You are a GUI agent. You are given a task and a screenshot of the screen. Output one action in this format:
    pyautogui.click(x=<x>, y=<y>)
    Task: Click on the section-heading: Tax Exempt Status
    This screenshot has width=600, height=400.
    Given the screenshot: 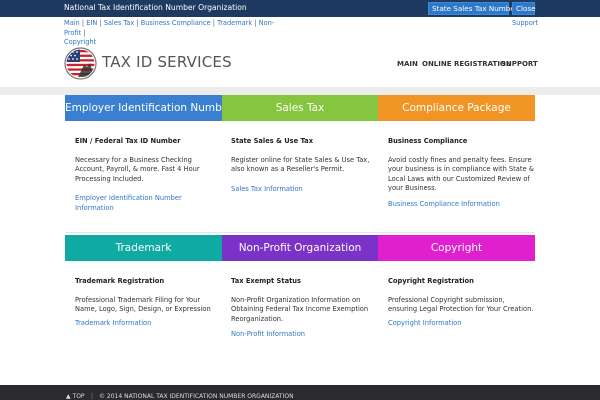 What is the action you would take?
    pyautogui.click(x=266, y=281)
    